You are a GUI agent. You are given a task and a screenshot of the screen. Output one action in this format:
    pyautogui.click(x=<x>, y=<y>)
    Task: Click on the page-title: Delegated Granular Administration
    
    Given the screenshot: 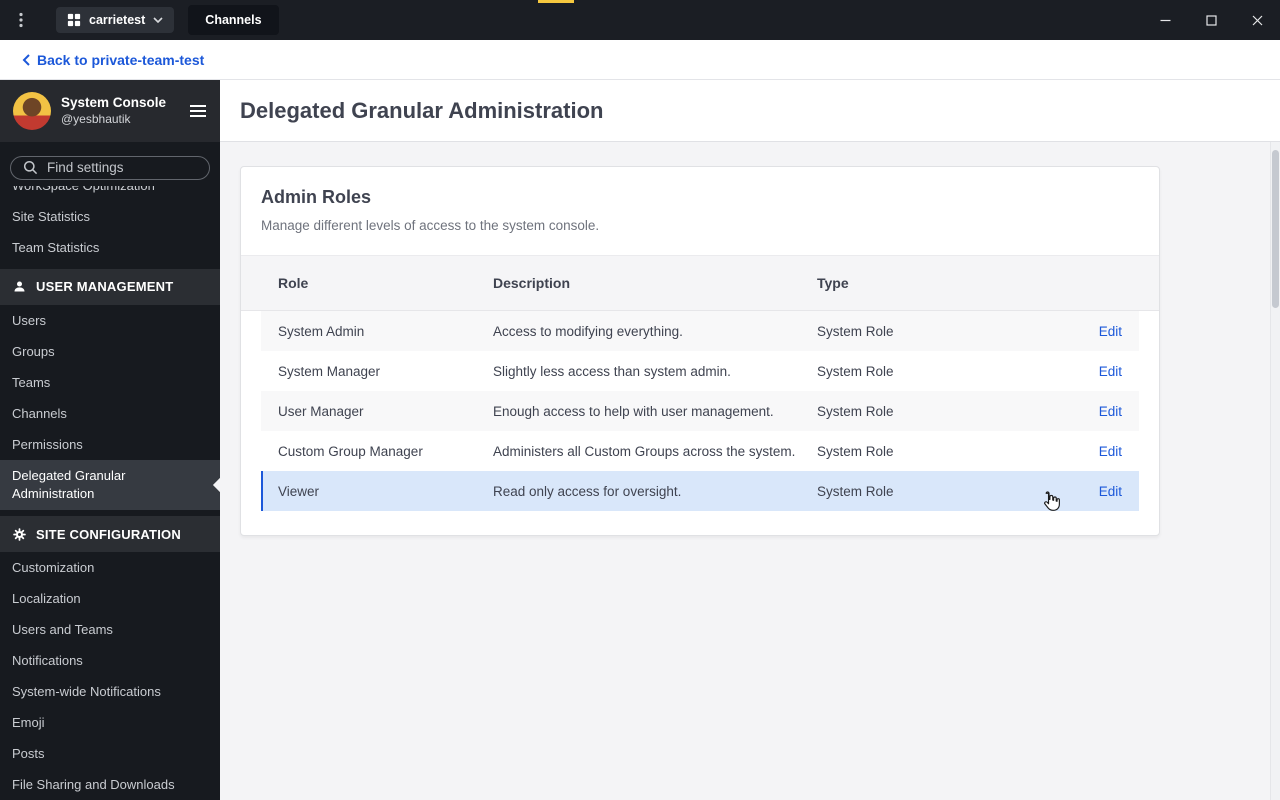 What is the action you would take?
    pyautogui.click(x=422, y=110)
    